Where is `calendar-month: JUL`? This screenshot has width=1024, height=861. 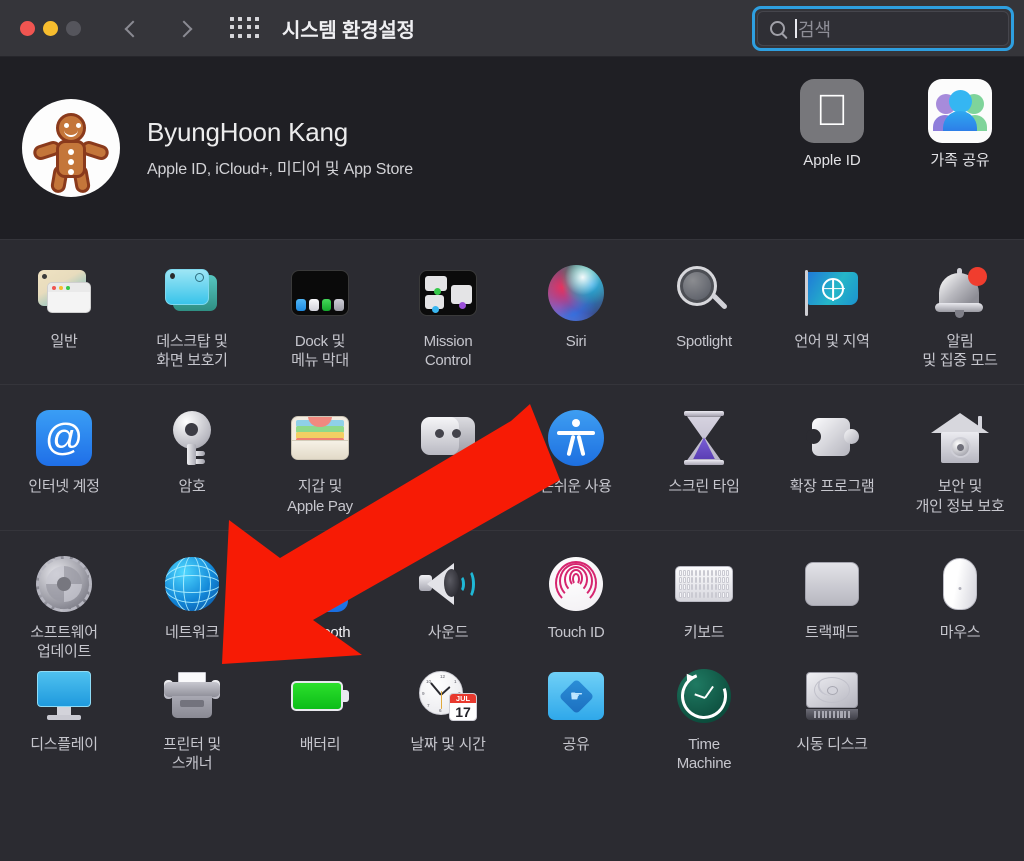 calendar-month: JUL is located at coordinates (463, 699).